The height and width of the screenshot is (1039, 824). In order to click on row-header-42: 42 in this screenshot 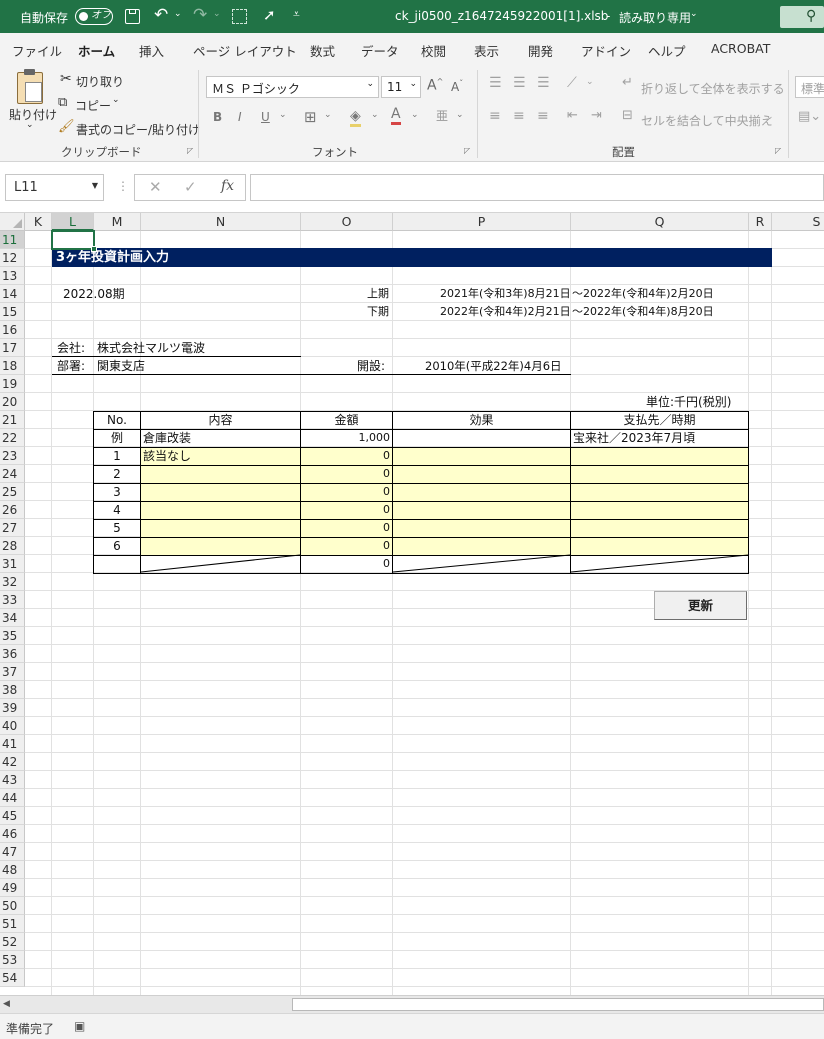, I will do `click(12, 762)`.